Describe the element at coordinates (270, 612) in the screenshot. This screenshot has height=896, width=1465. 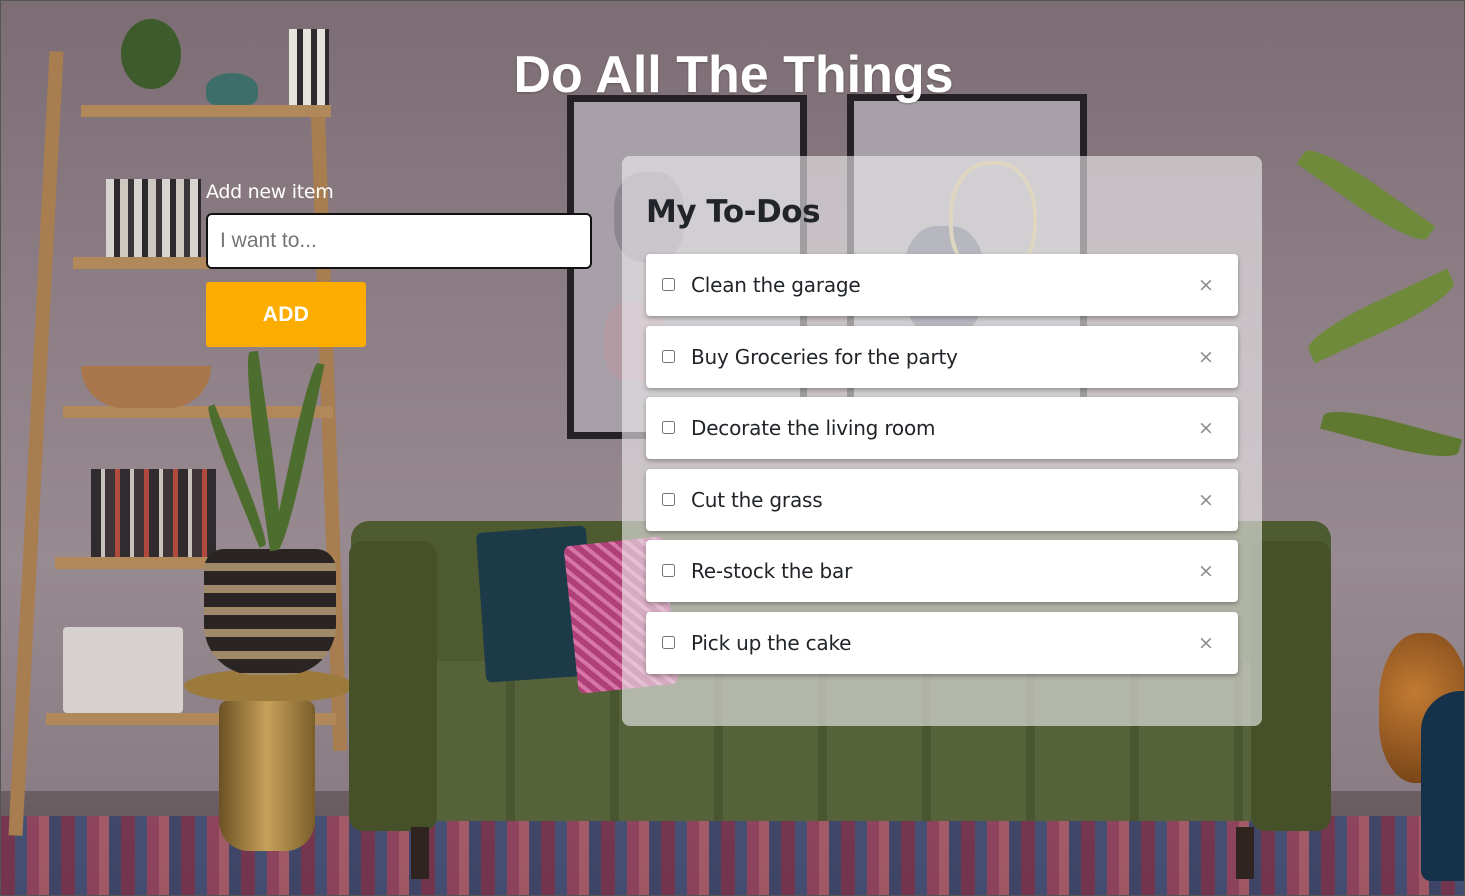
I see `background-plant-pot` at that location.